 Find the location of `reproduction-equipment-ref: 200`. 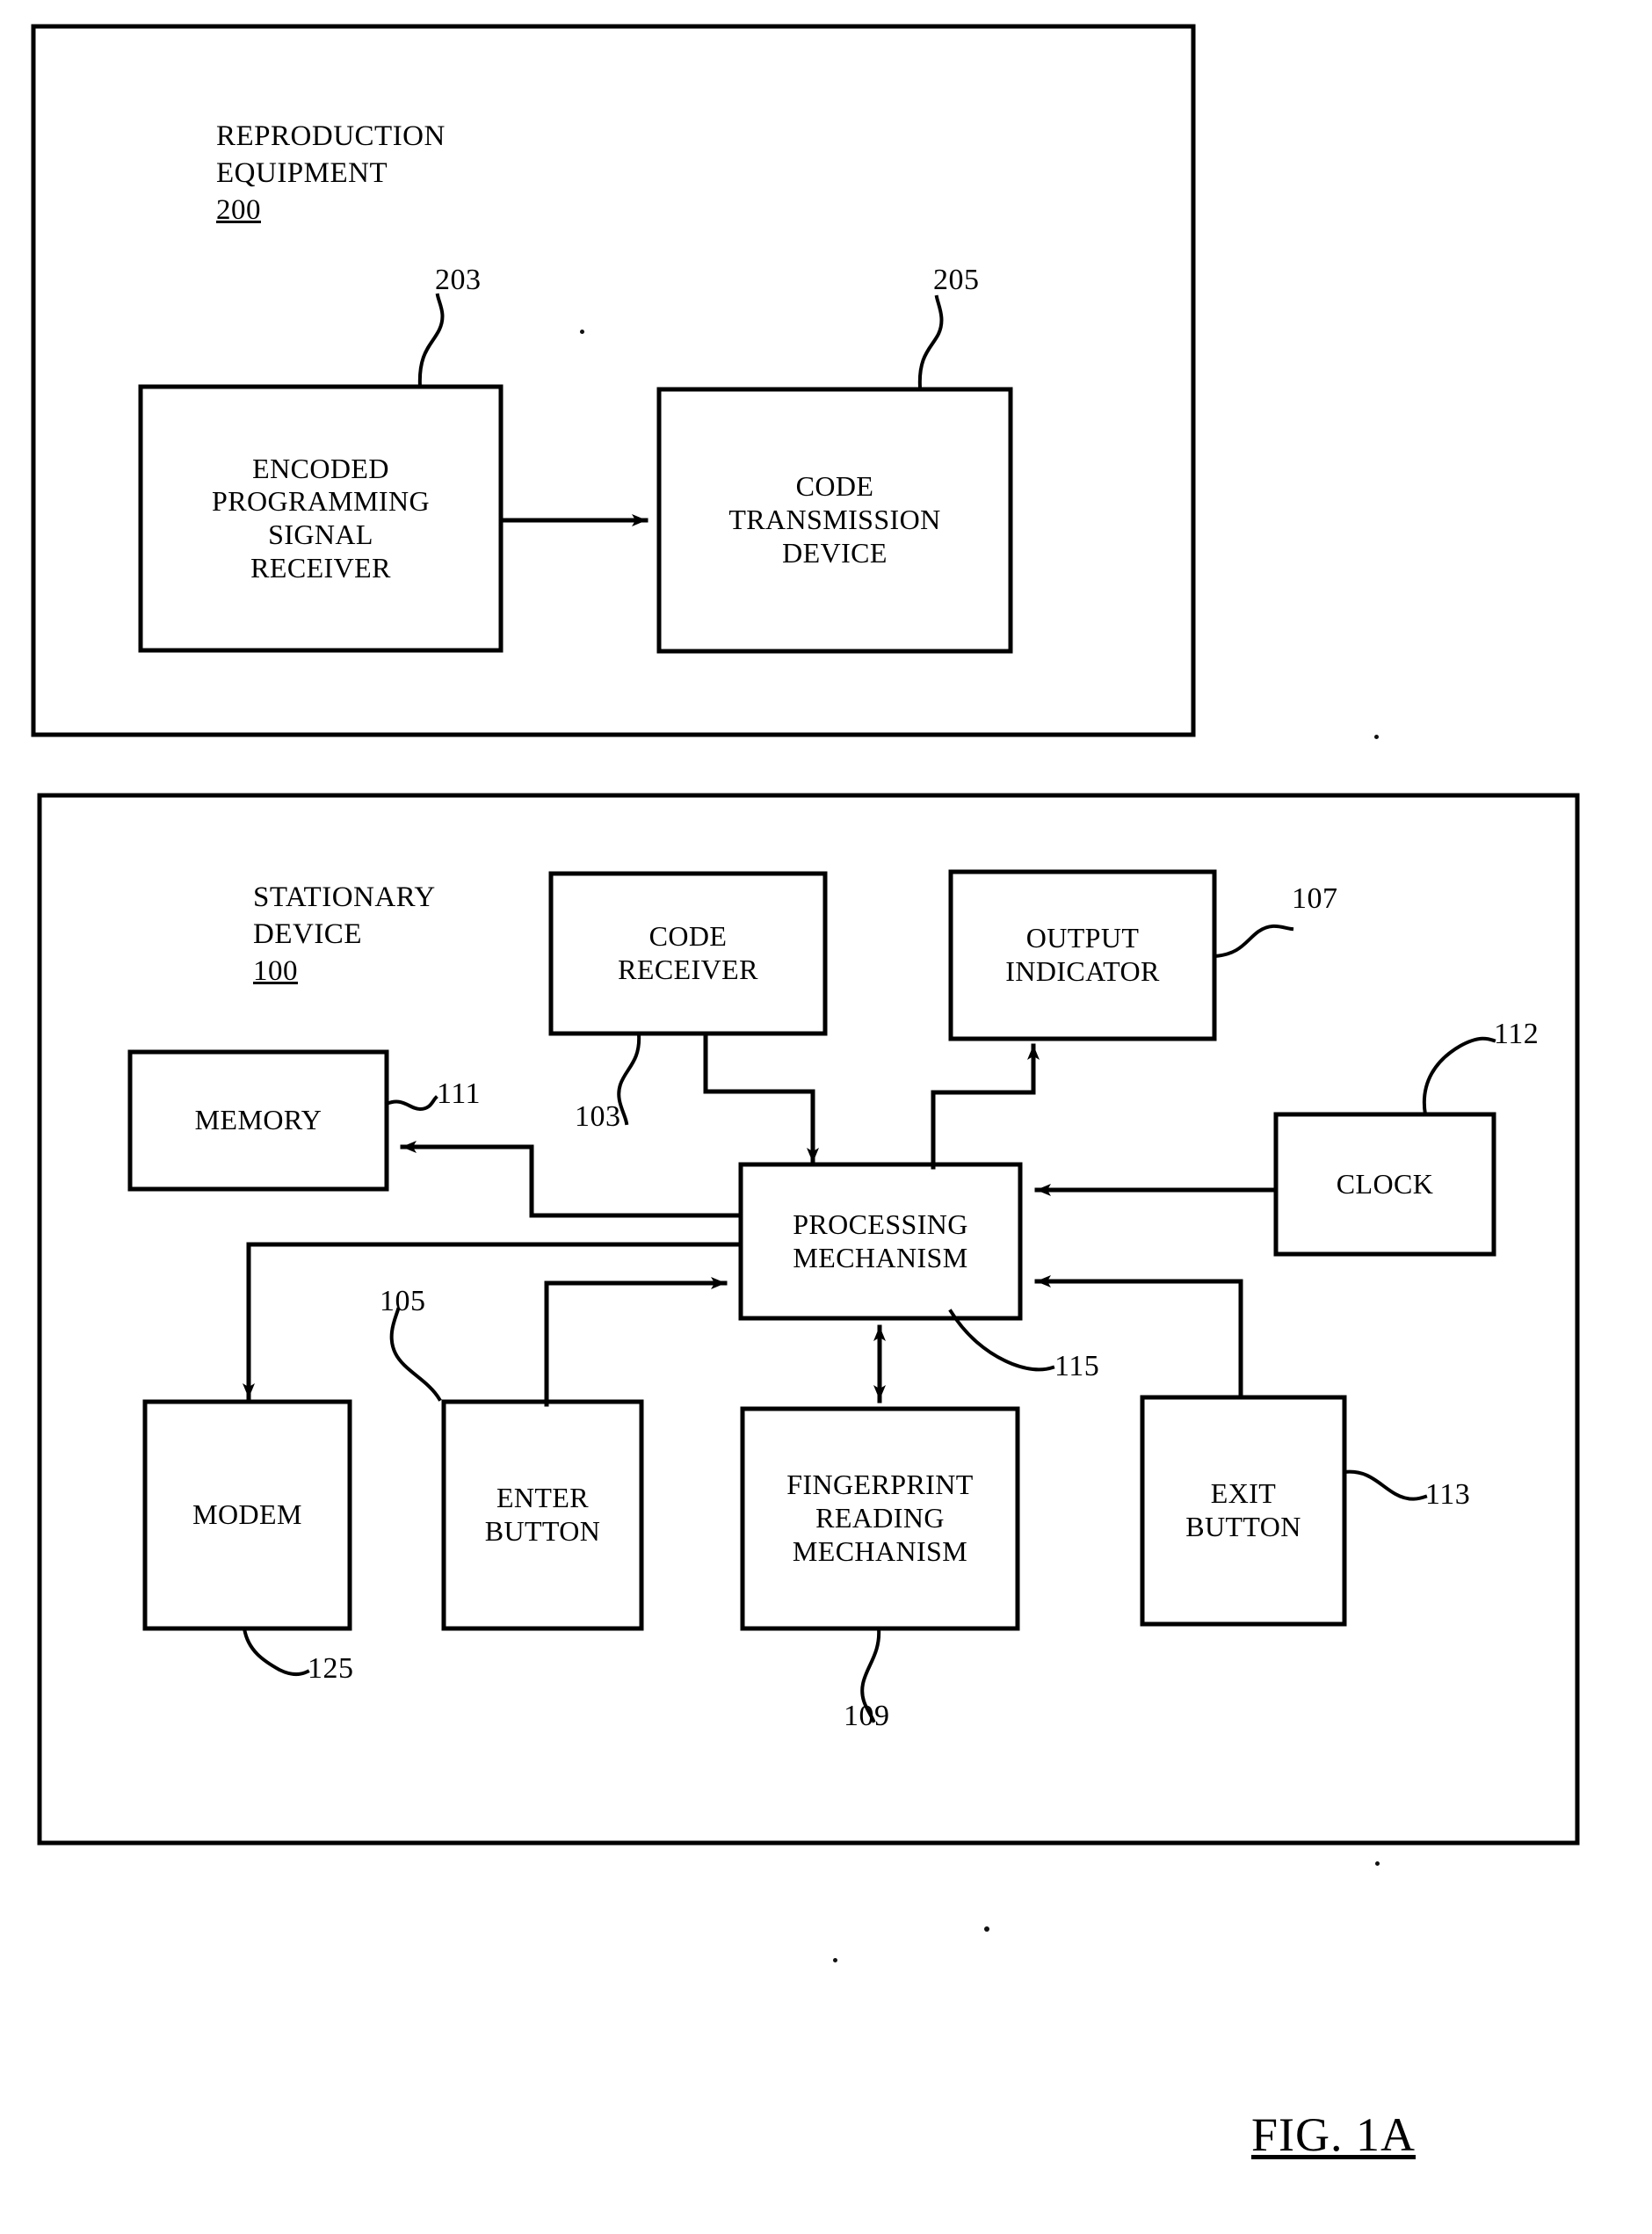

reproduction-equipment-ref: 200 is located at coordinates (239, 210).